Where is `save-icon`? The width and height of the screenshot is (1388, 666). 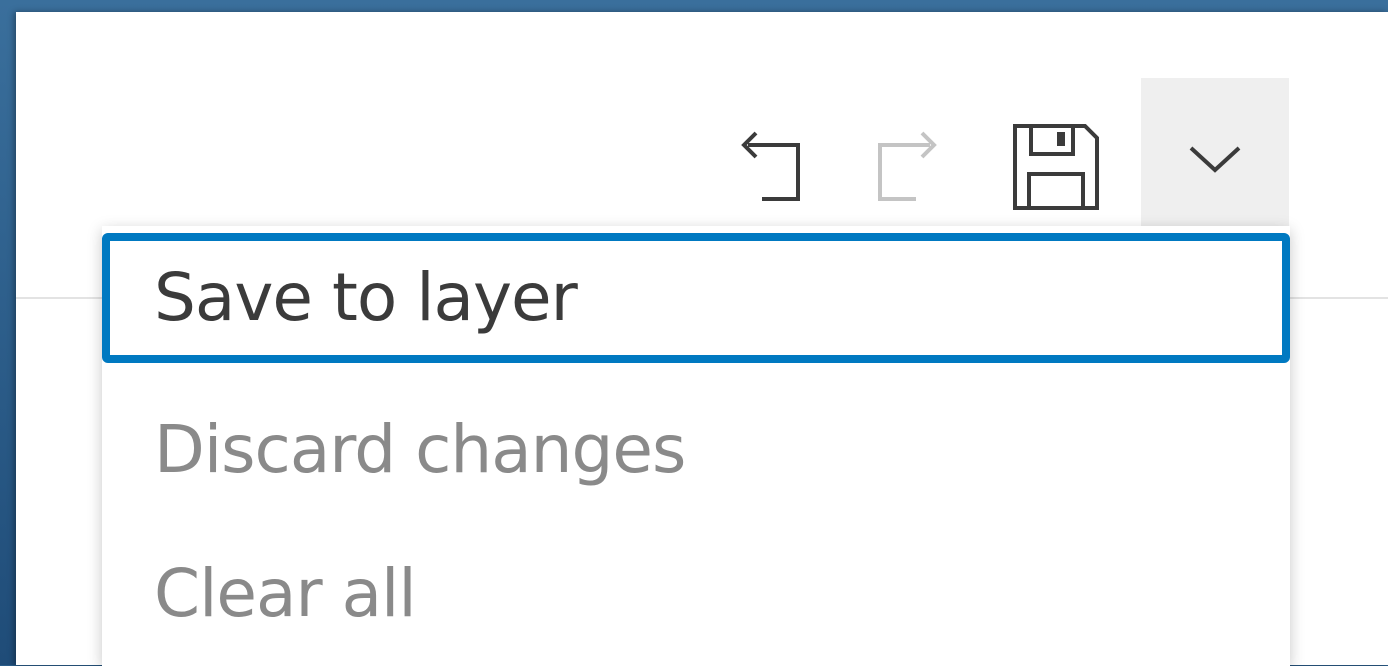
save-icon is located at coordinates (1056, 167).